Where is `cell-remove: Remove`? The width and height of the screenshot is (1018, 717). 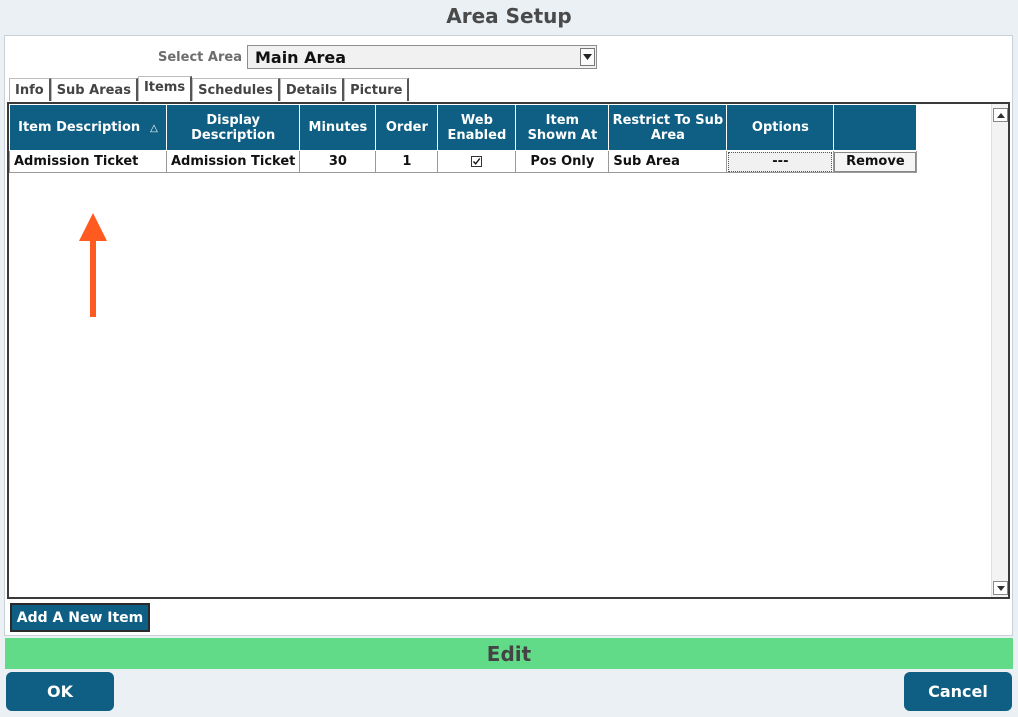 cell-remove: Remove is located at coordinates (875, 161).